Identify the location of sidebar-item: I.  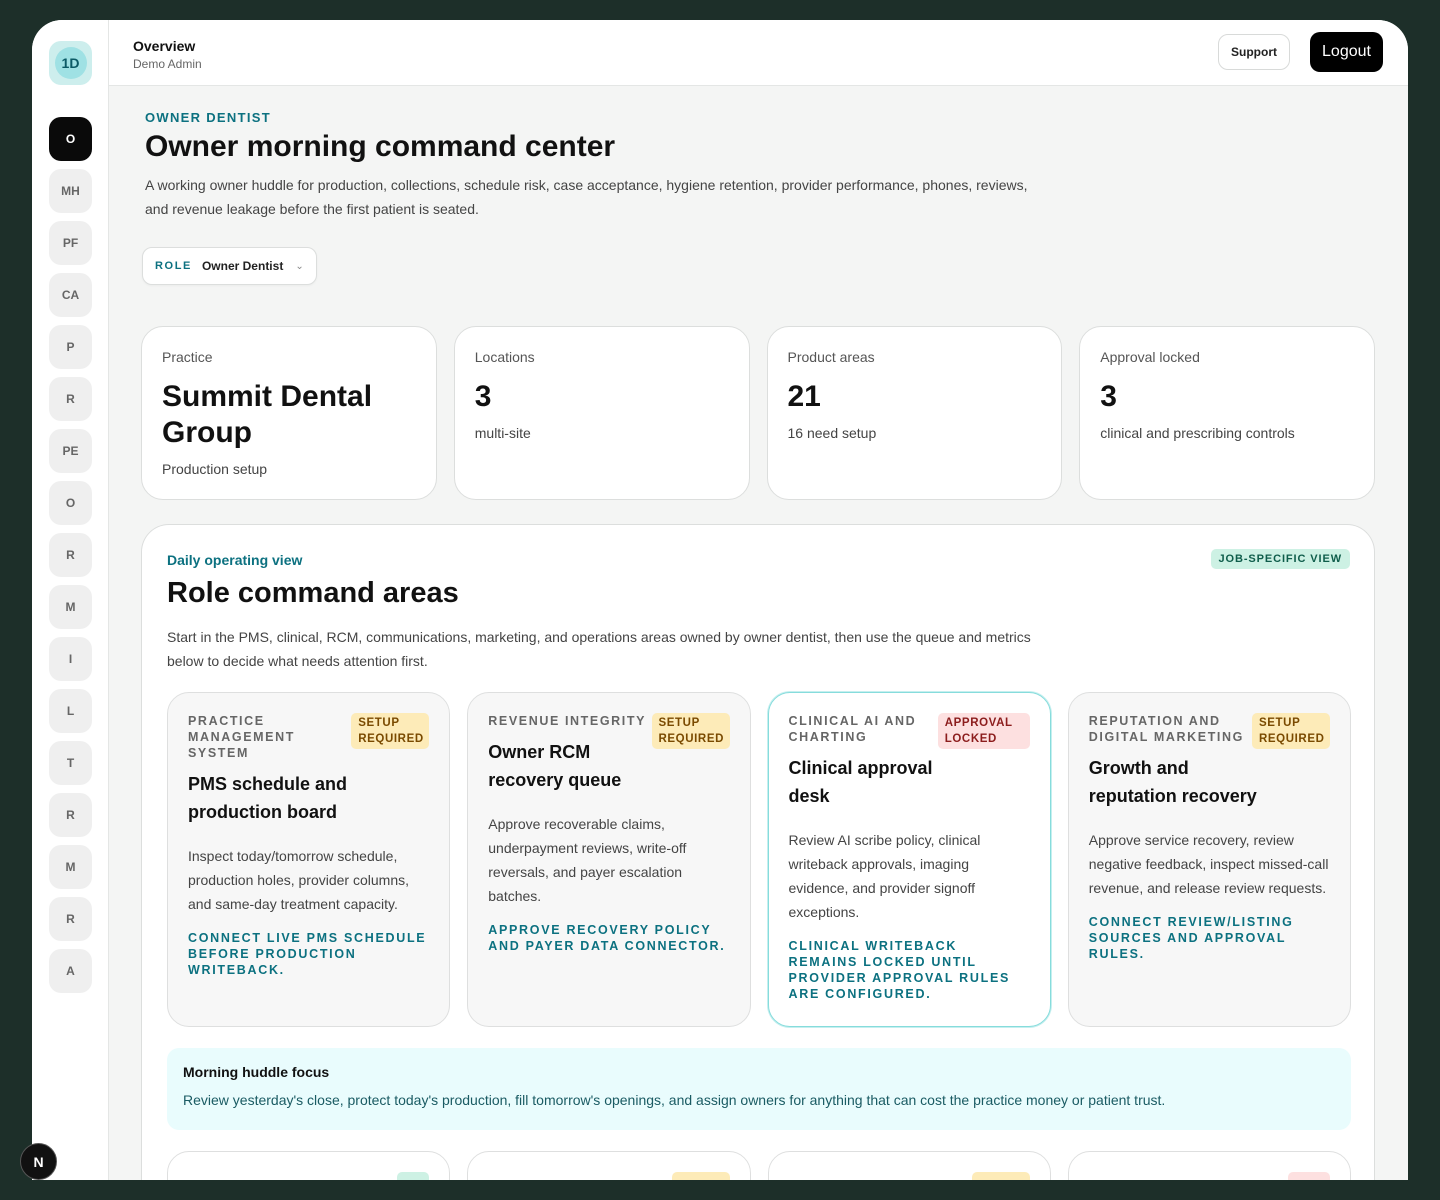
(70, 659).